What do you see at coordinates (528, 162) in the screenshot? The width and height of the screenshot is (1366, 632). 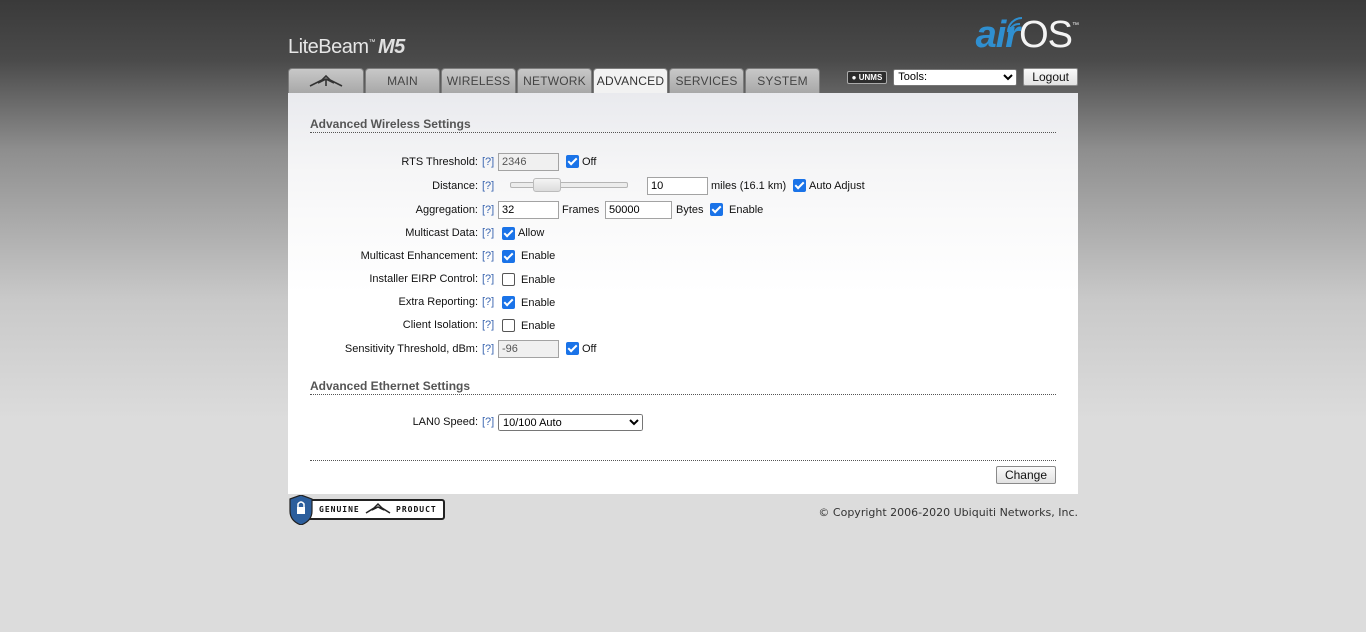 I see `rts-threshold-input` at bounding box center [528, 162].